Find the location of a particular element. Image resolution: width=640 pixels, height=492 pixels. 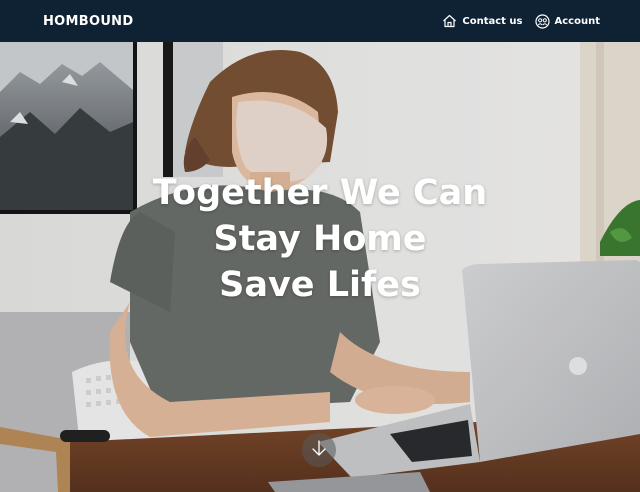

account-label: Account is located at coordinates (577, 21).